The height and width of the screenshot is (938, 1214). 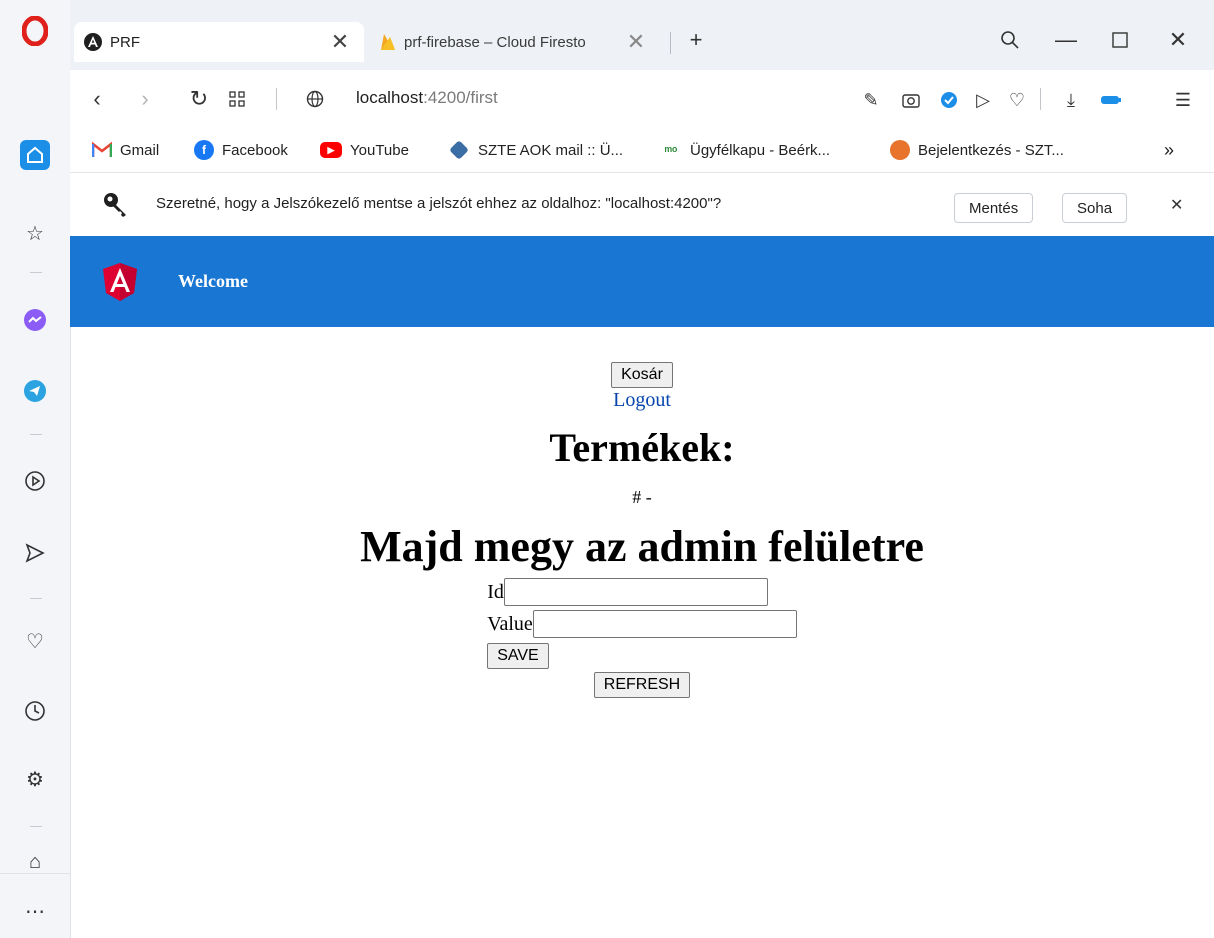 I want to click on telegram-icon, so click(x=35, y=391).